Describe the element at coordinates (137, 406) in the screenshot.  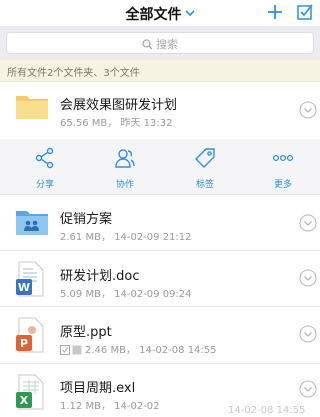
I see `file-date: 14-02-02` at that location.